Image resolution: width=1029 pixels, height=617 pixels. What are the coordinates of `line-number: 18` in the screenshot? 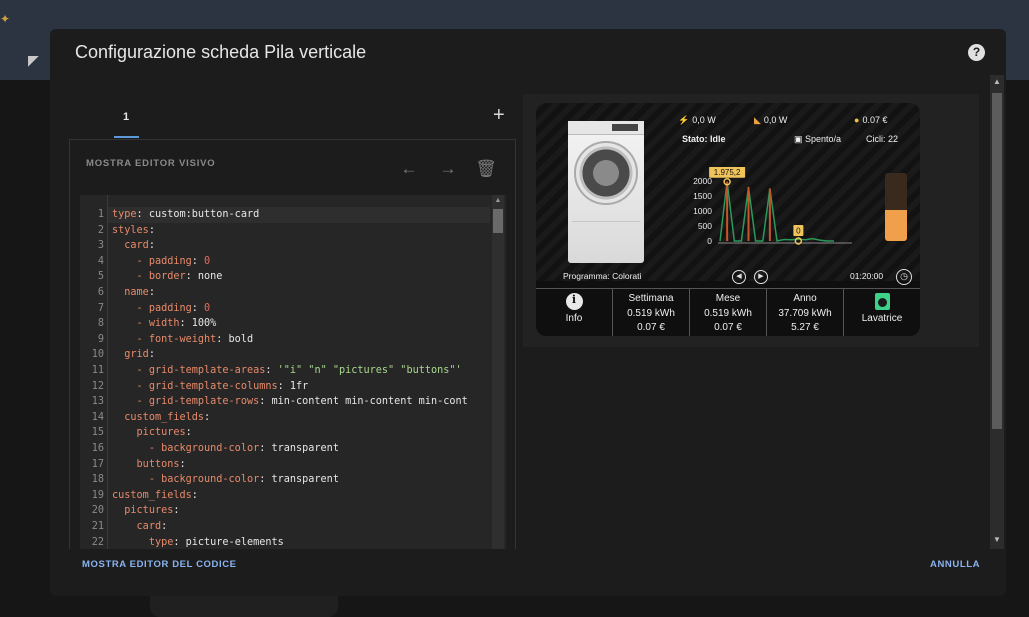 It's located at (97, 480).